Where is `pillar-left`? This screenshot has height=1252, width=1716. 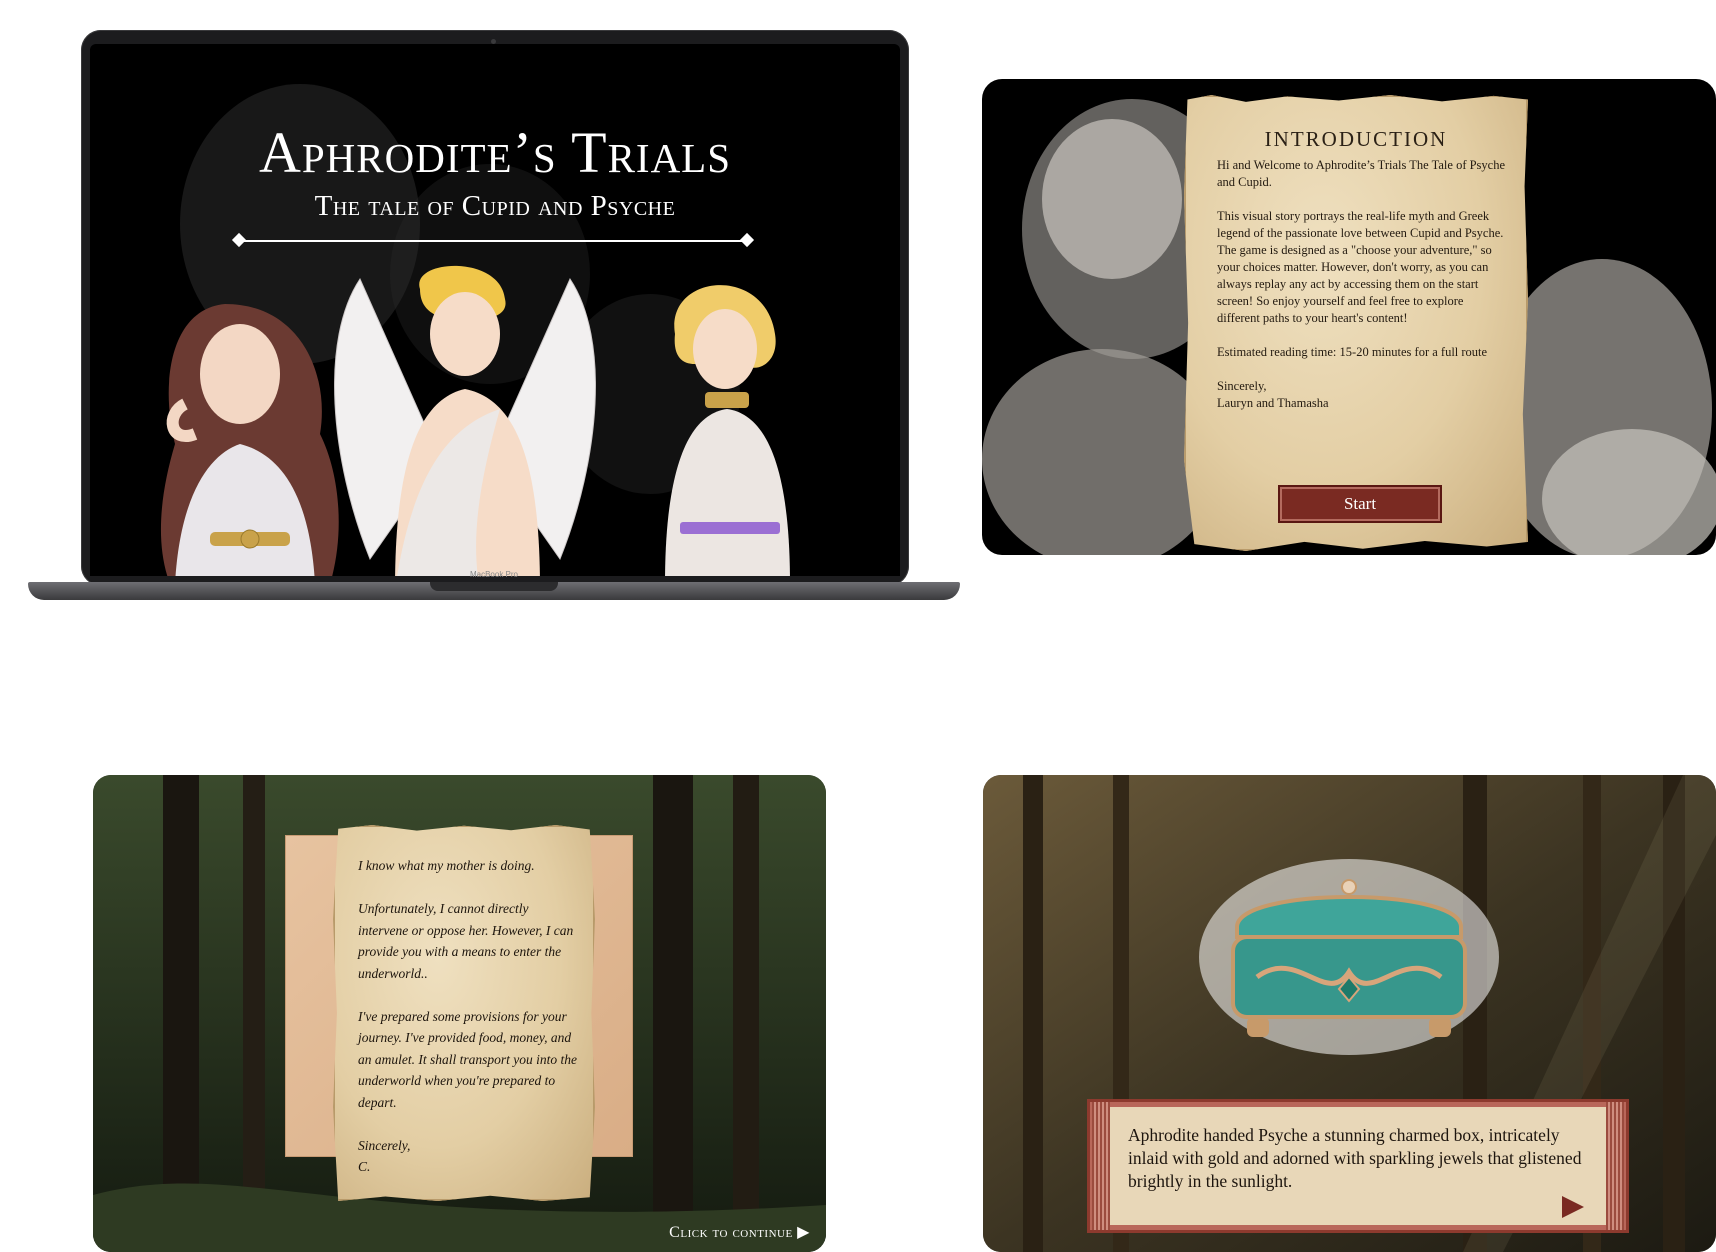
pillar-left is located at coordinates (1101, 1166).